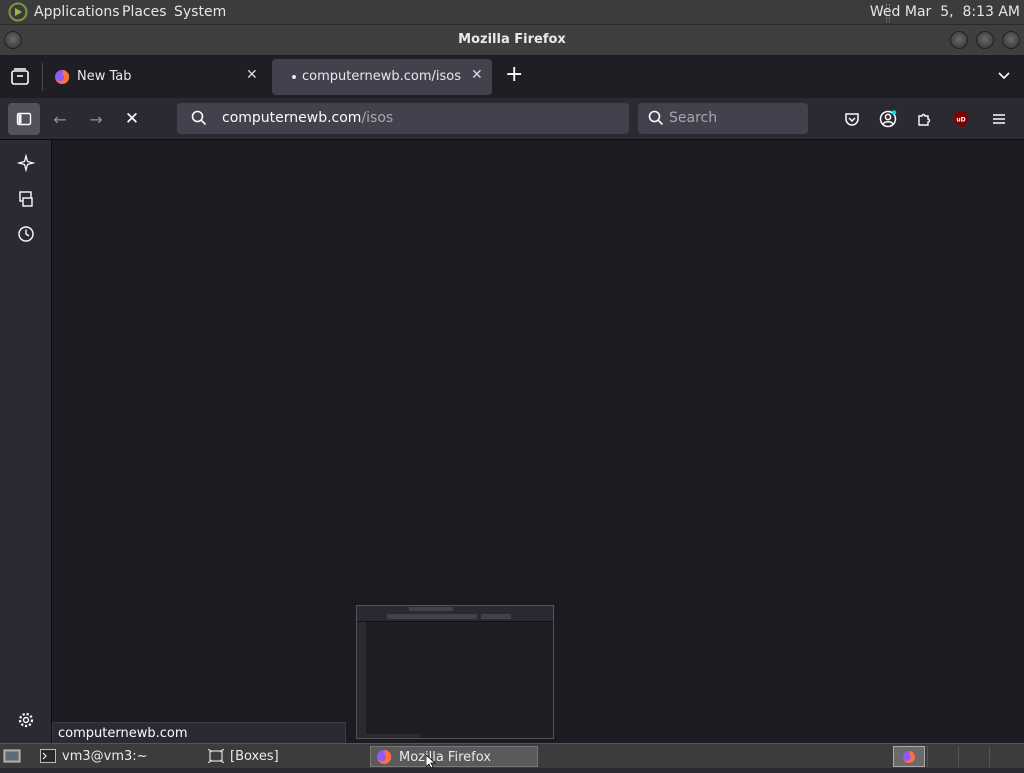 This screenshot has width=1024, height=773. Describe the element at coordinates (945, 12) in the screenshot. I see `clock: Wed Mar 5, 8:13 AM` at that location.